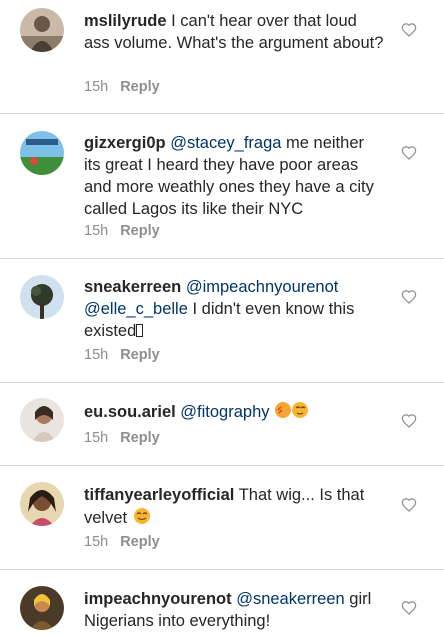 This screenshot has width=444, height=638. Describe the element at coordinates (290, 599) in the screenshot. I see `comment-mention: @sneakerreen` at that location.